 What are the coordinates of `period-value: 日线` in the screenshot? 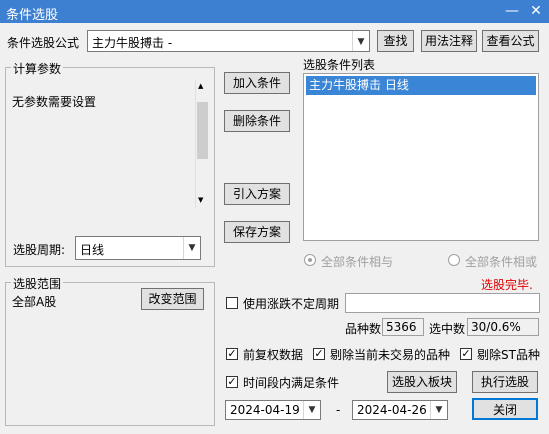 It's located at (92, 250).